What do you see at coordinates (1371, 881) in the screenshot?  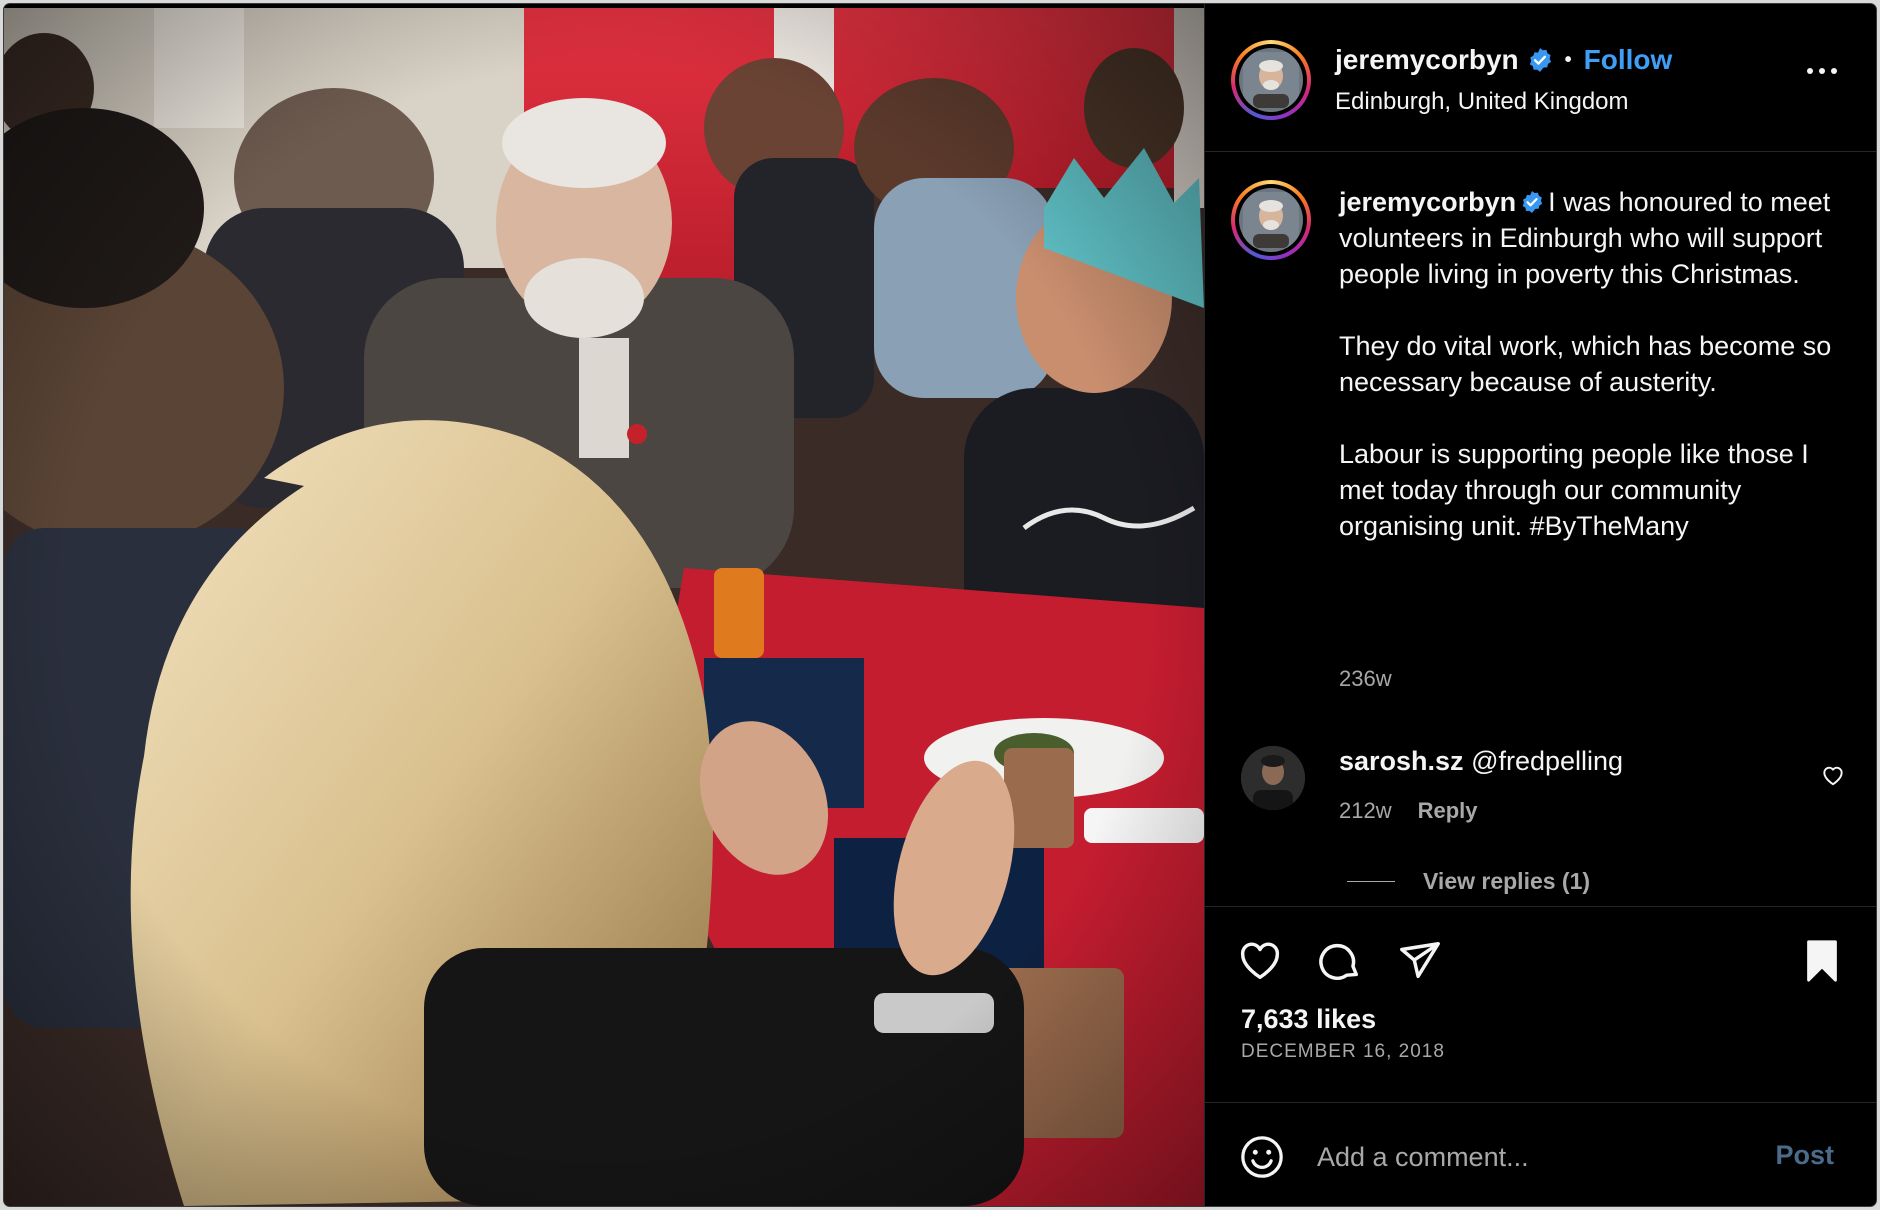 I see `view-replies-line` at bounding box center [1371, 881].